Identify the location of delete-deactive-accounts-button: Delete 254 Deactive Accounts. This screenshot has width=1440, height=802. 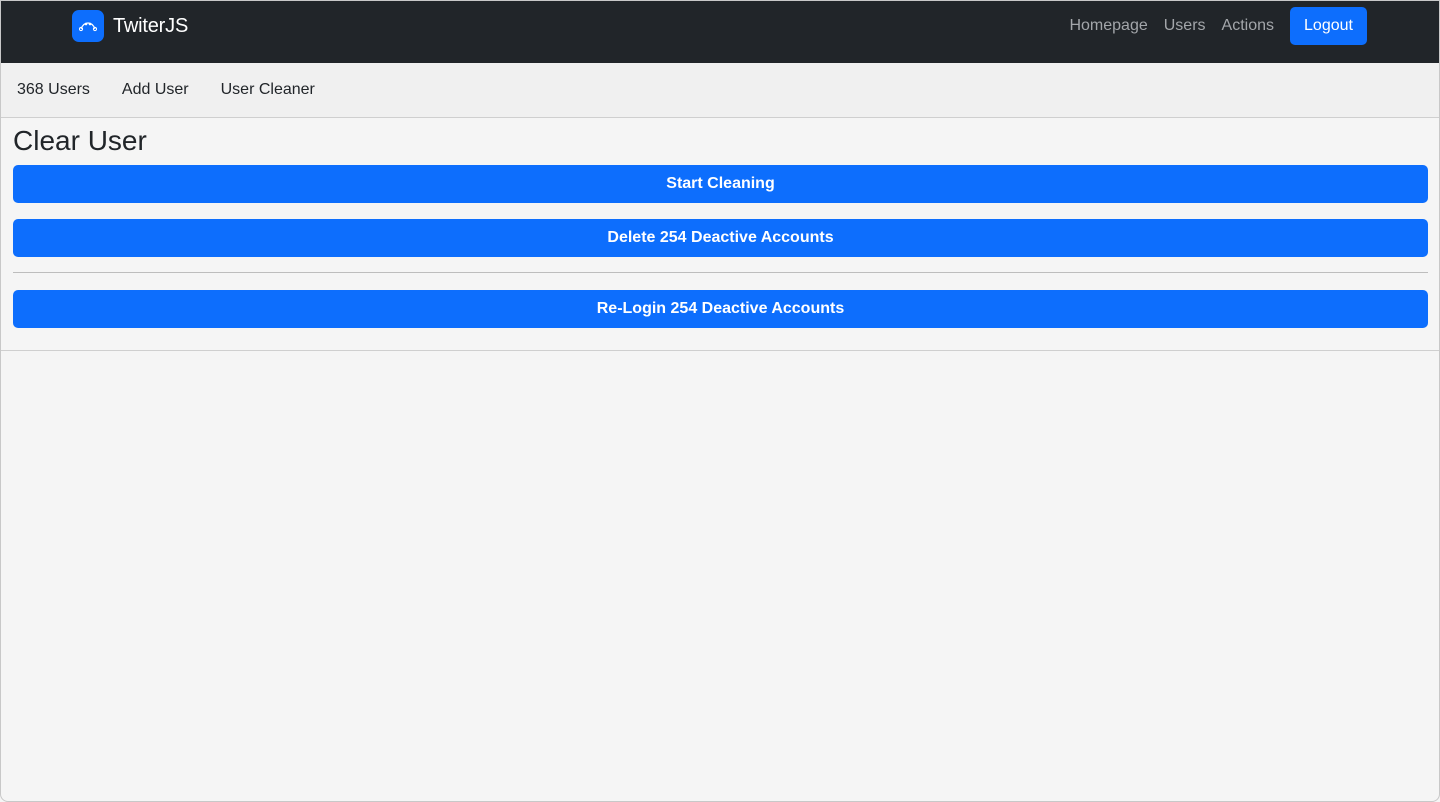
(720, 238).